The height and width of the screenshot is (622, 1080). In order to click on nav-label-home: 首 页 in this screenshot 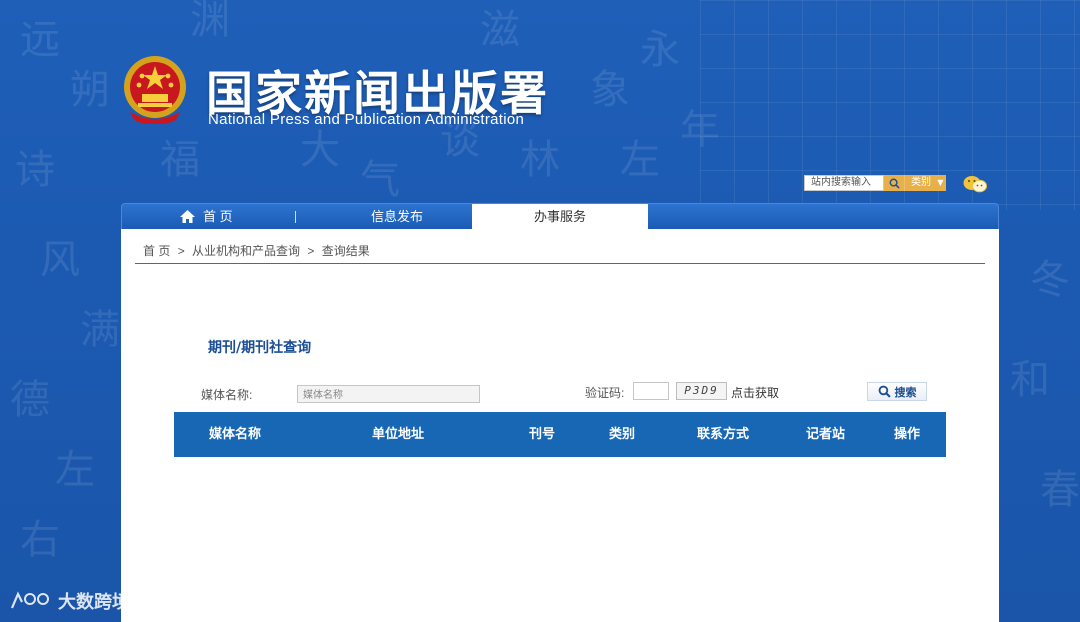, I will do `click(218, 216)`.